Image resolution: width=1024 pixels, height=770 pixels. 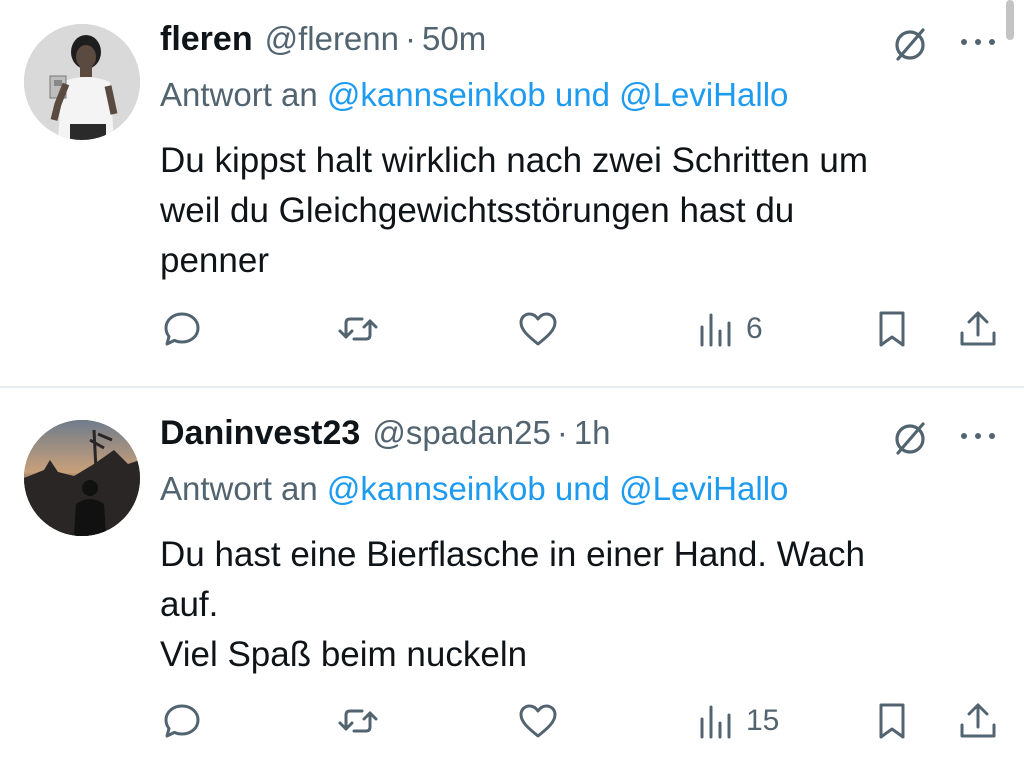 I want to click on tweet-text-line: penner, so click(x=214, y=260).